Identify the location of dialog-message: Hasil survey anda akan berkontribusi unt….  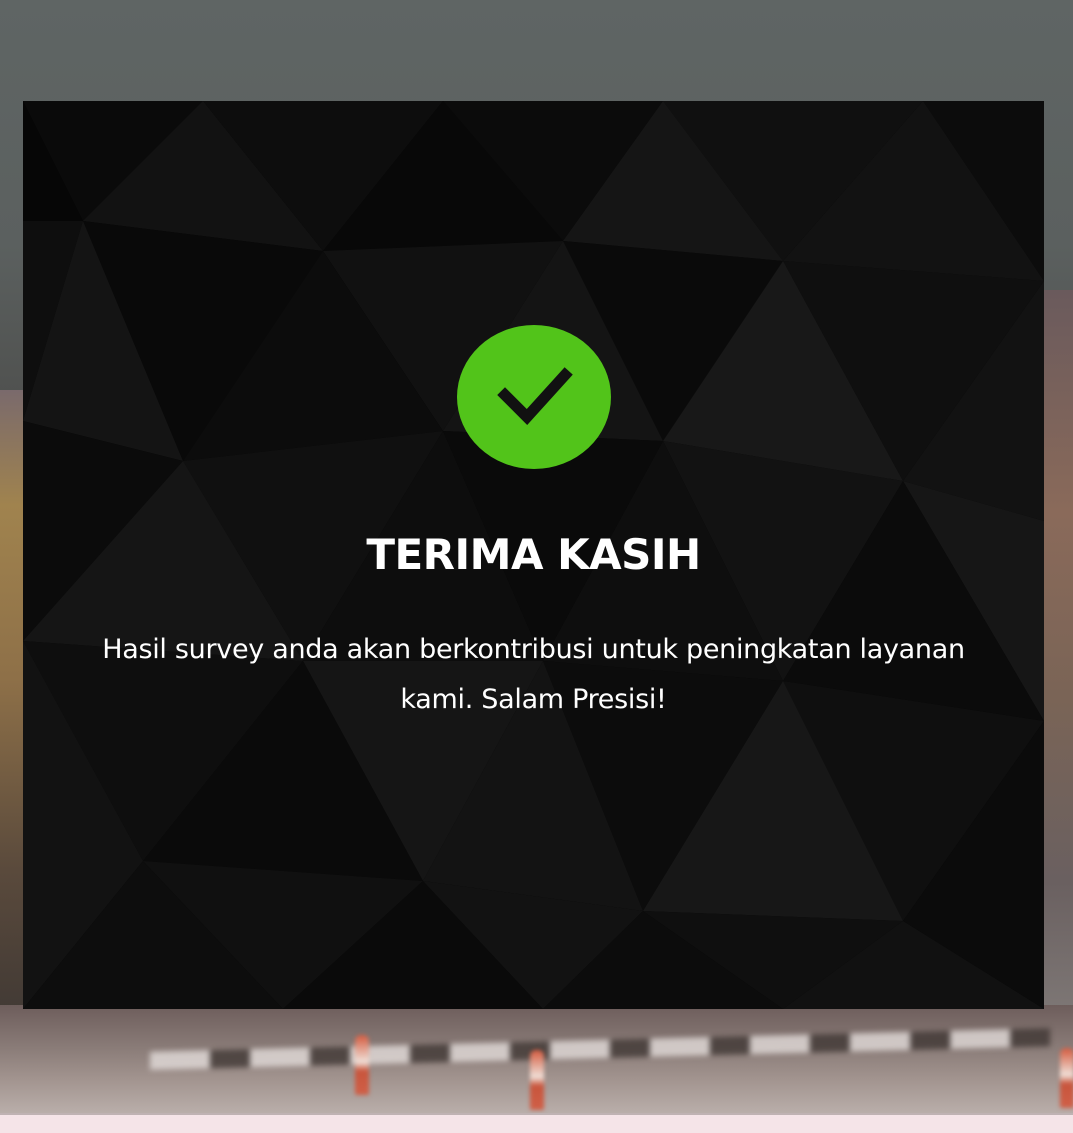
(533, 674).